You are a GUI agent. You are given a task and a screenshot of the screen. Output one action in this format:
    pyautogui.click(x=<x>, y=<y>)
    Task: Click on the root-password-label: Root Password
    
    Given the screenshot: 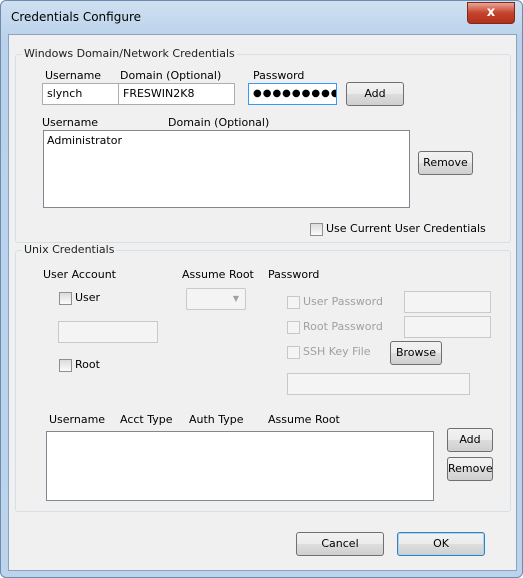 What is the action you would take?
    pyautogui.click(x=343, y=326)
    